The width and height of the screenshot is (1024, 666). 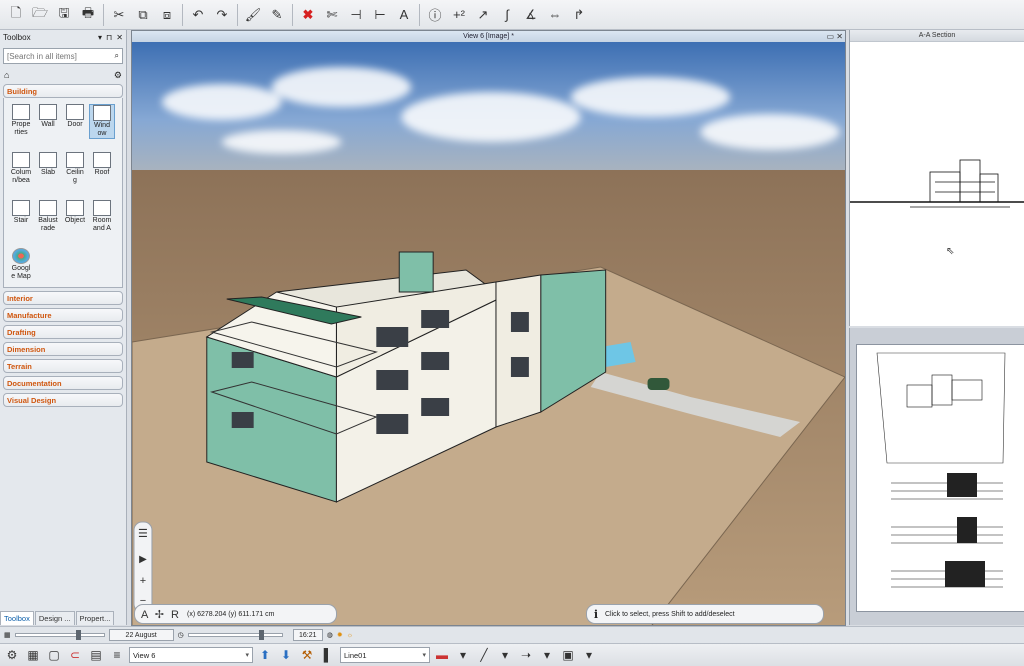 I want to click on new-icon: 🗋, so click(x=16, y=15).